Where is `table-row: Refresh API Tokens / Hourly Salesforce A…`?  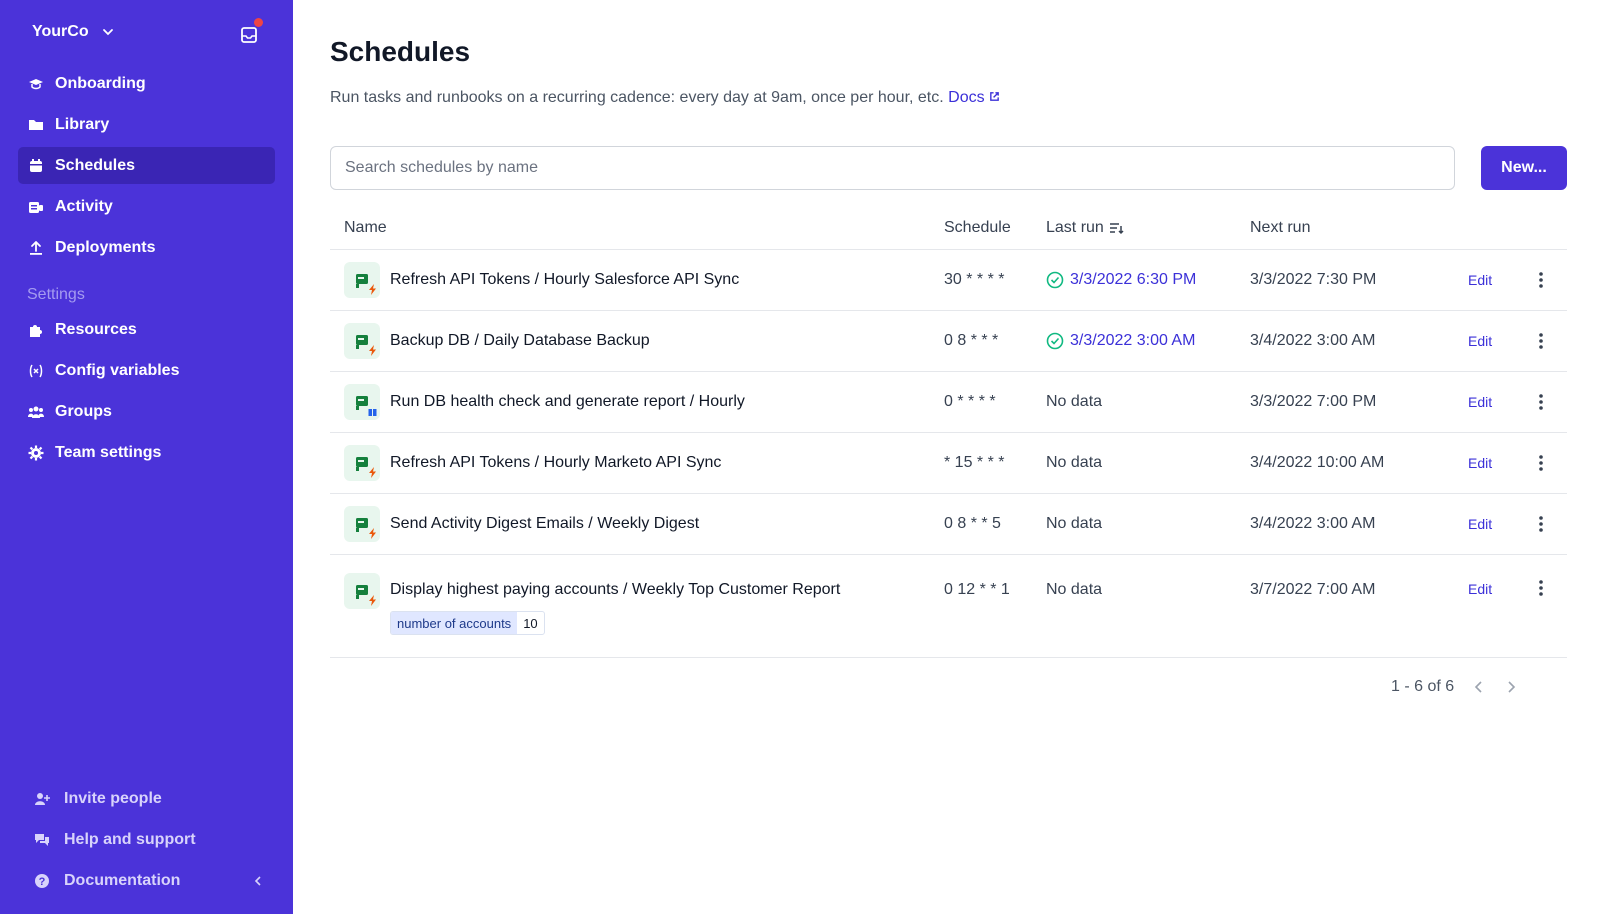 table-row: Refresh API Tokens / Hourly Salesforce A… is located at coordinates (948, 280).